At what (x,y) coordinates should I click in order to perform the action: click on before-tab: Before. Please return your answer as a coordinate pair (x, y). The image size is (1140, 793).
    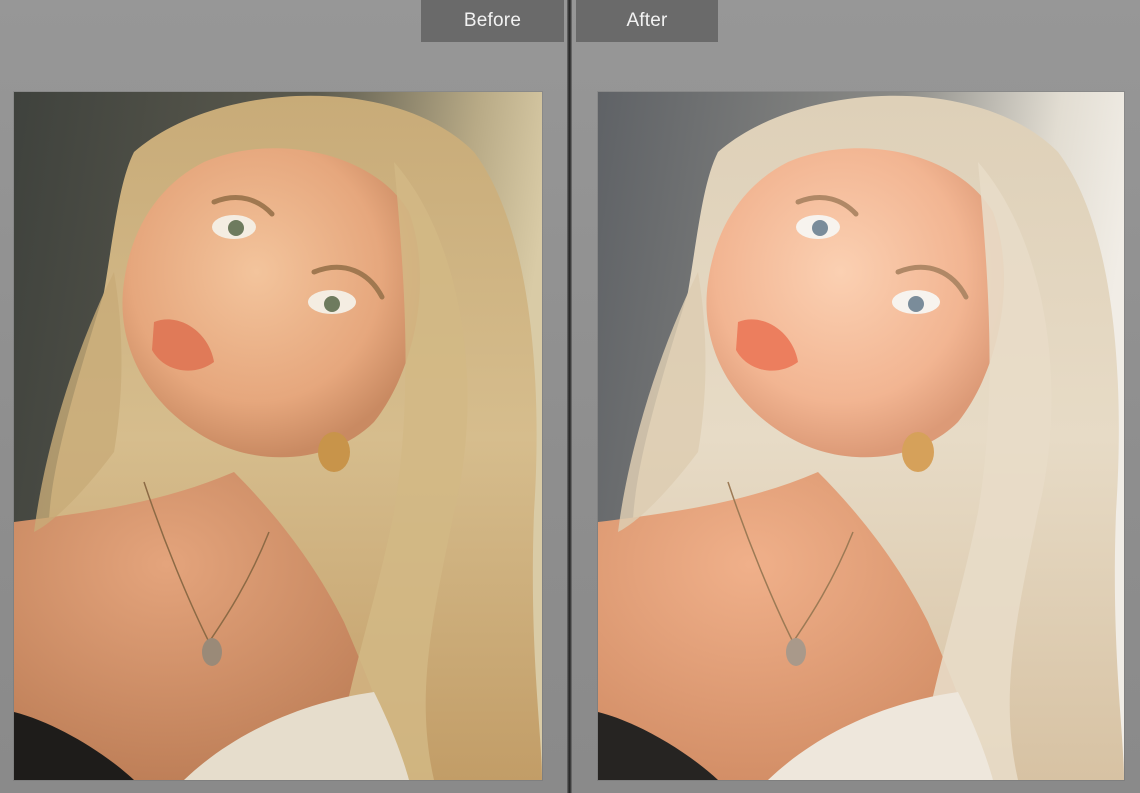
    Looking at the image, I should click on (492, 21).